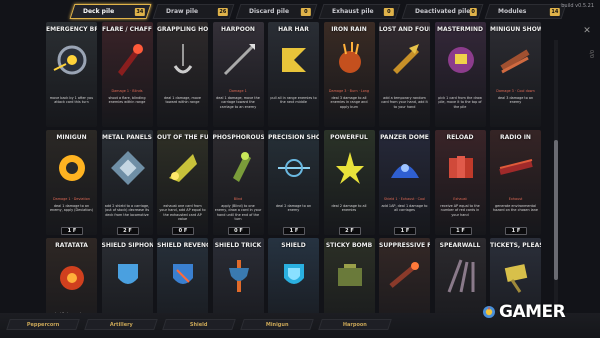  What do you see at coordinates (182, 11) in the screenshot?
I see `tab-label: Draw pile` at bounding box center [182, 11].